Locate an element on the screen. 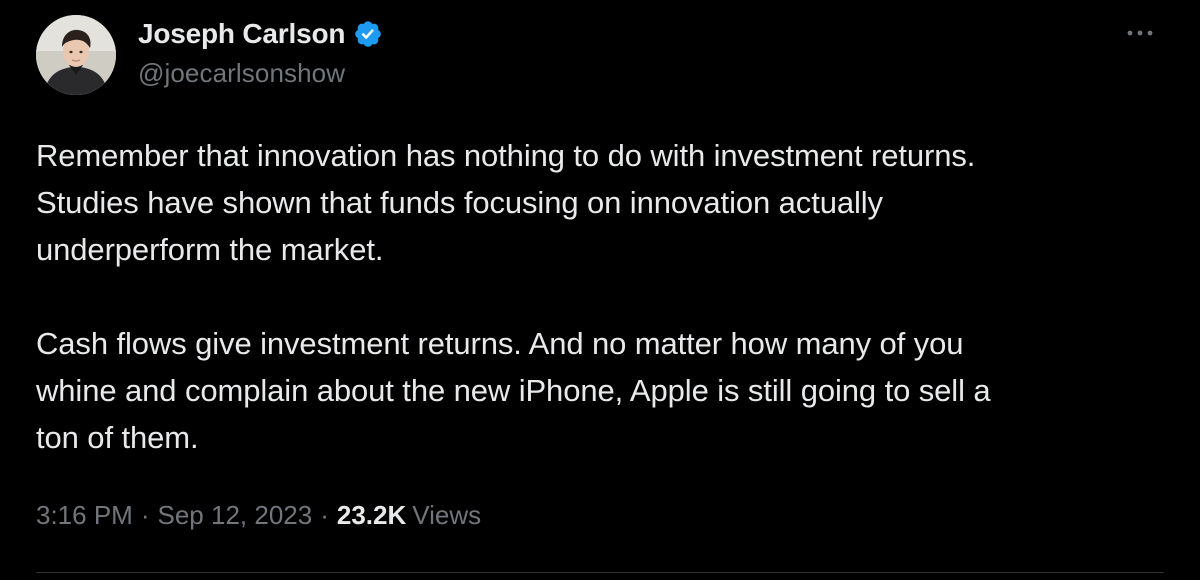 Image resolution: width=1200 pixels, height=580 pixels. divider is located at coordinates (600, 572).